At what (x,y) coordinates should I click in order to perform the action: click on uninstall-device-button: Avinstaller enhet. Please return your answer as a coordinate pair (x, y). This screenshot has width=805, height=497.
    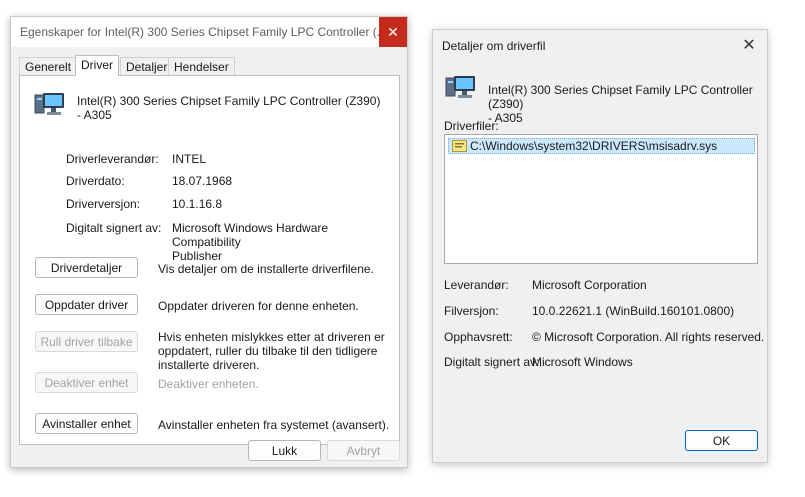
    Looking at the image, I should click on (86, 423).